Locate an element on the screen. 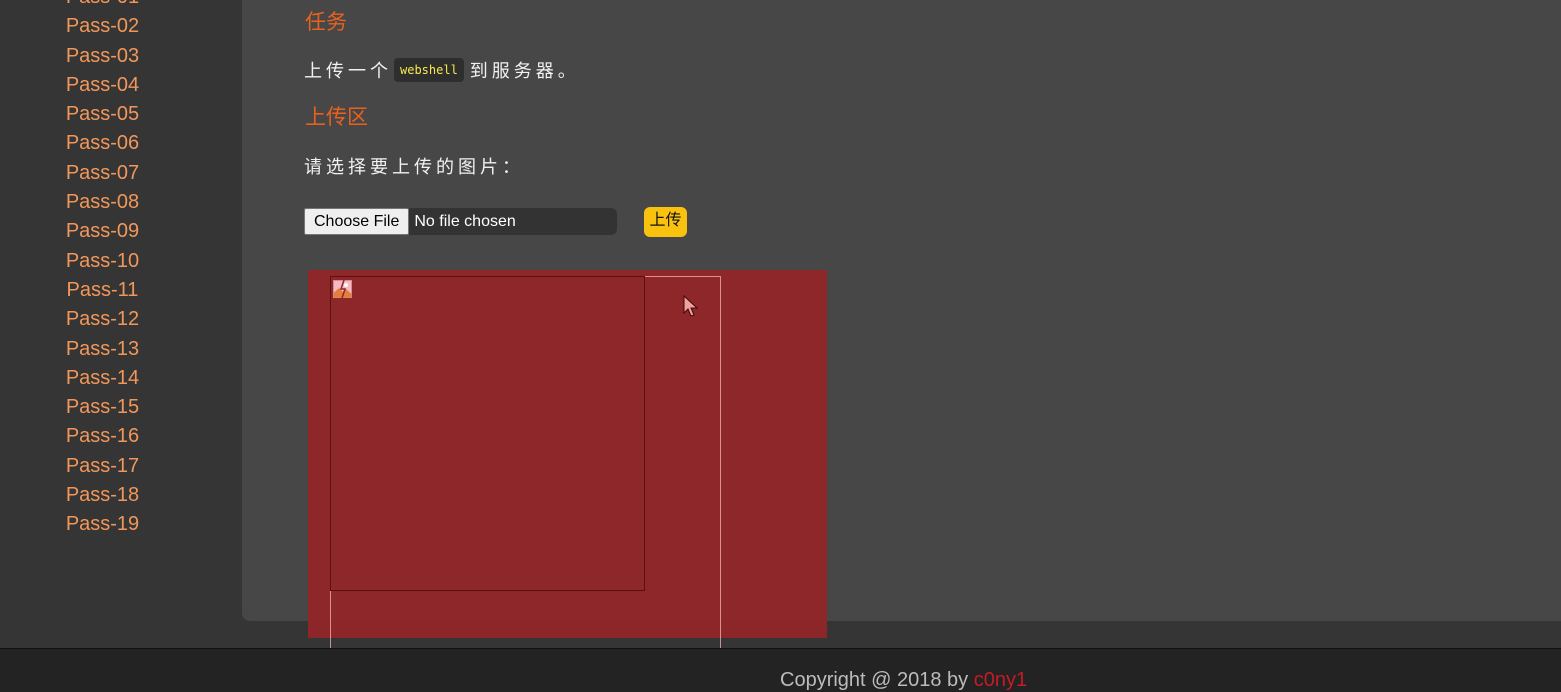  sidebar-item-pass-06: Pass-06 is located at coordinates (102, 143).